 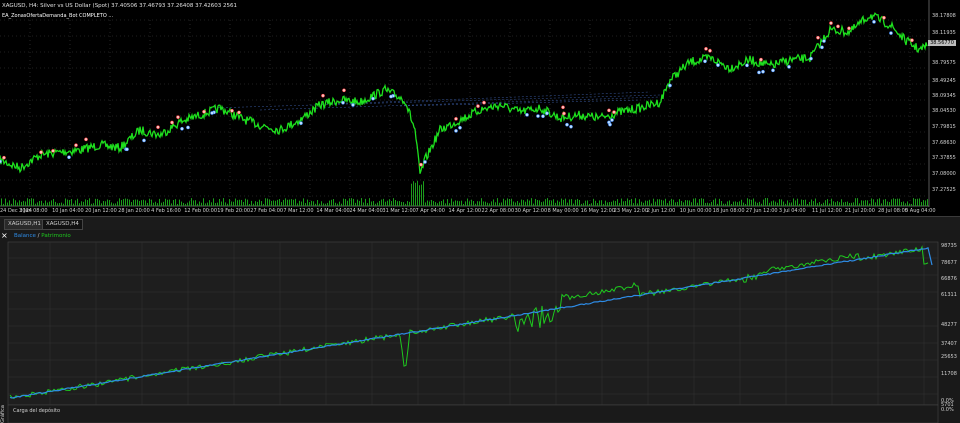 What do you see at coordinates (134, 211) in the screenshot?
I see `time-axis-label: 28 Jan 20:00` at bounding box center [134, 211].